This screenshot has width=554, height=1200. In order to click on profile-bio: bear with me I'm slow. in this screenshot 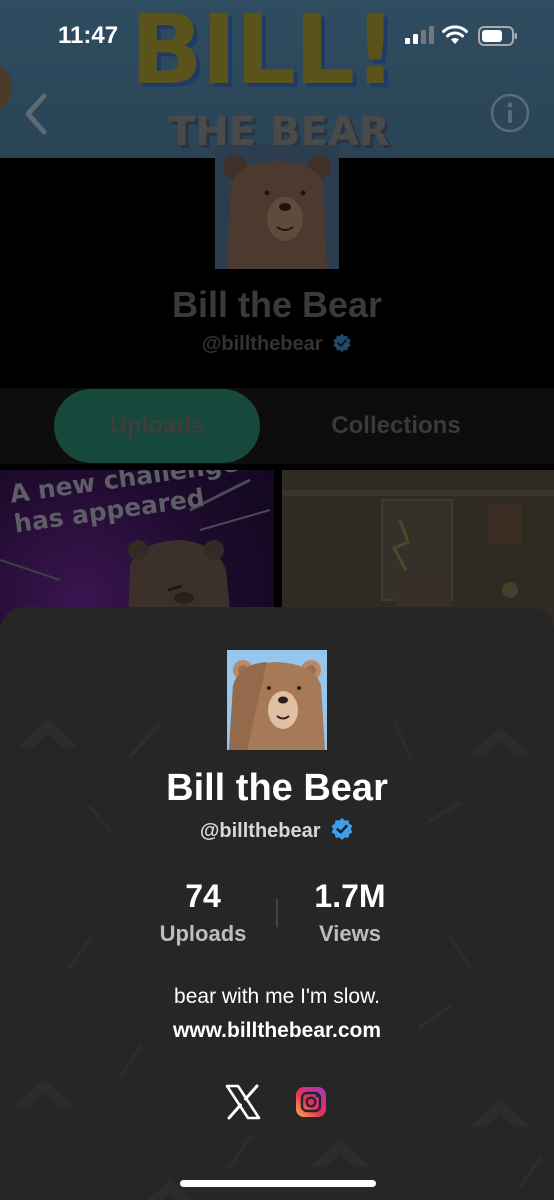, I will do `click(277, 996)`.